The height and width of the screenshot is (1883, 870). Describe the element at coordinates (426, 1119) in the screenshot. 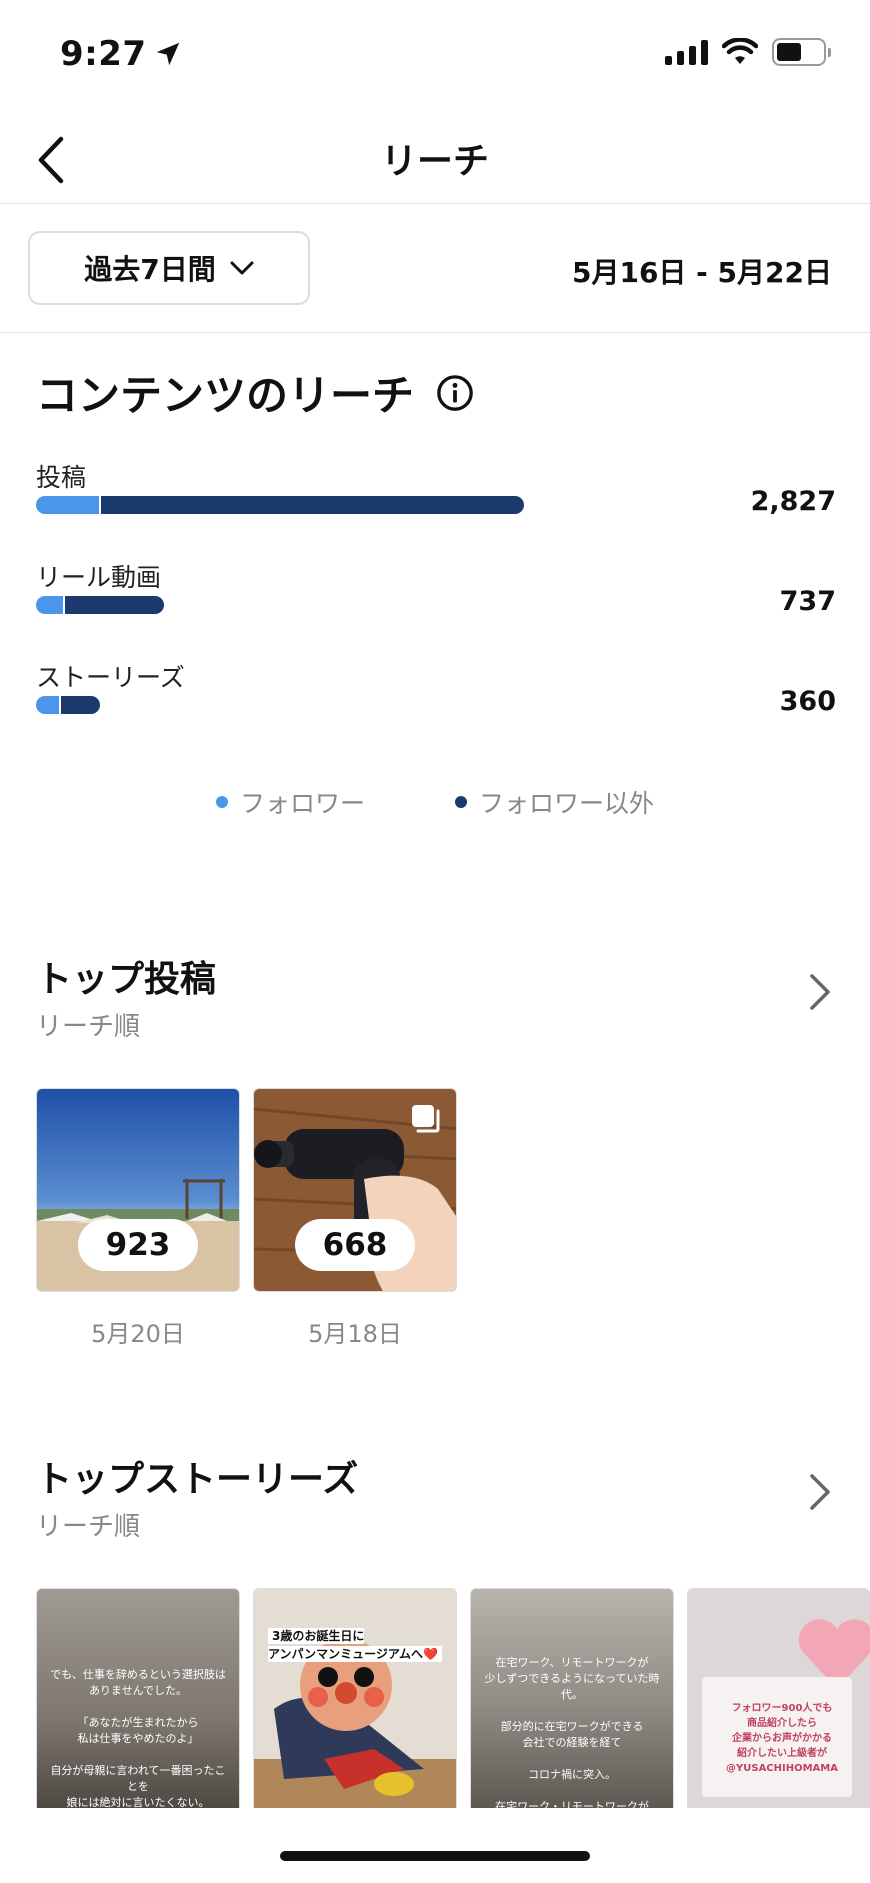

I see `carousel-multiple-icon` at that location.